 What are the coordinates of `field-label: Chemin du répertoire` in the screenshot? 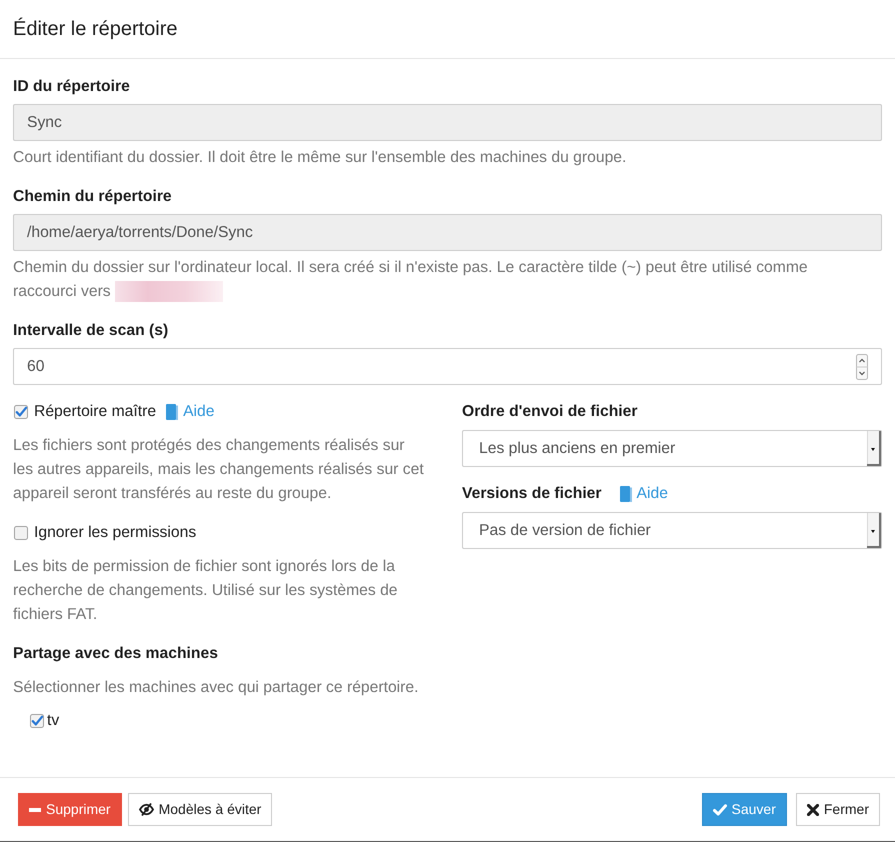 It's located at (93, 197).